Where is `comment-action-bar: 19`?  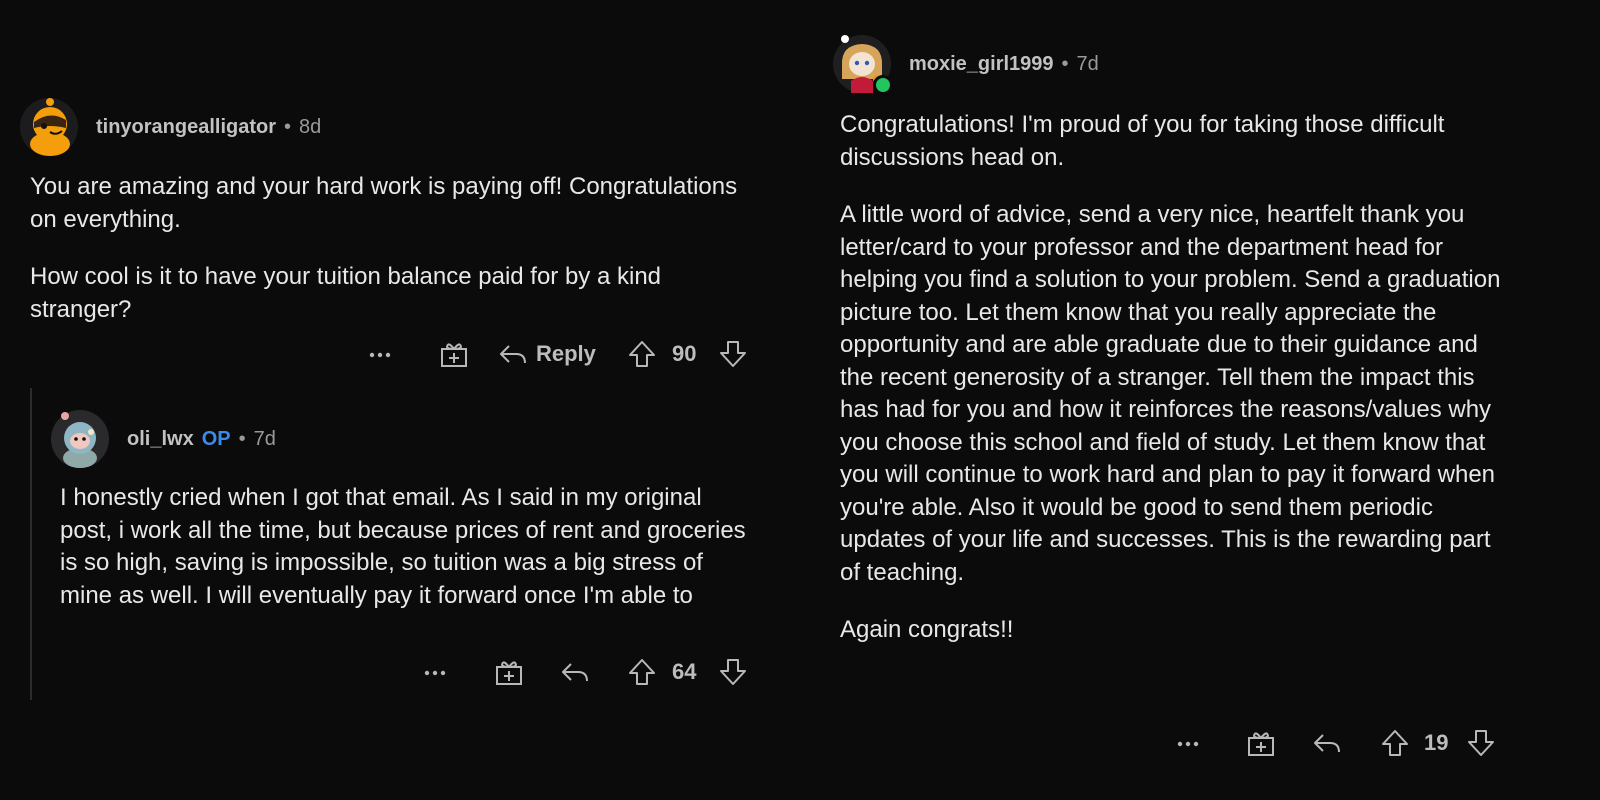 comment-action-bar: 19 is located at coordinates (1200, 743).